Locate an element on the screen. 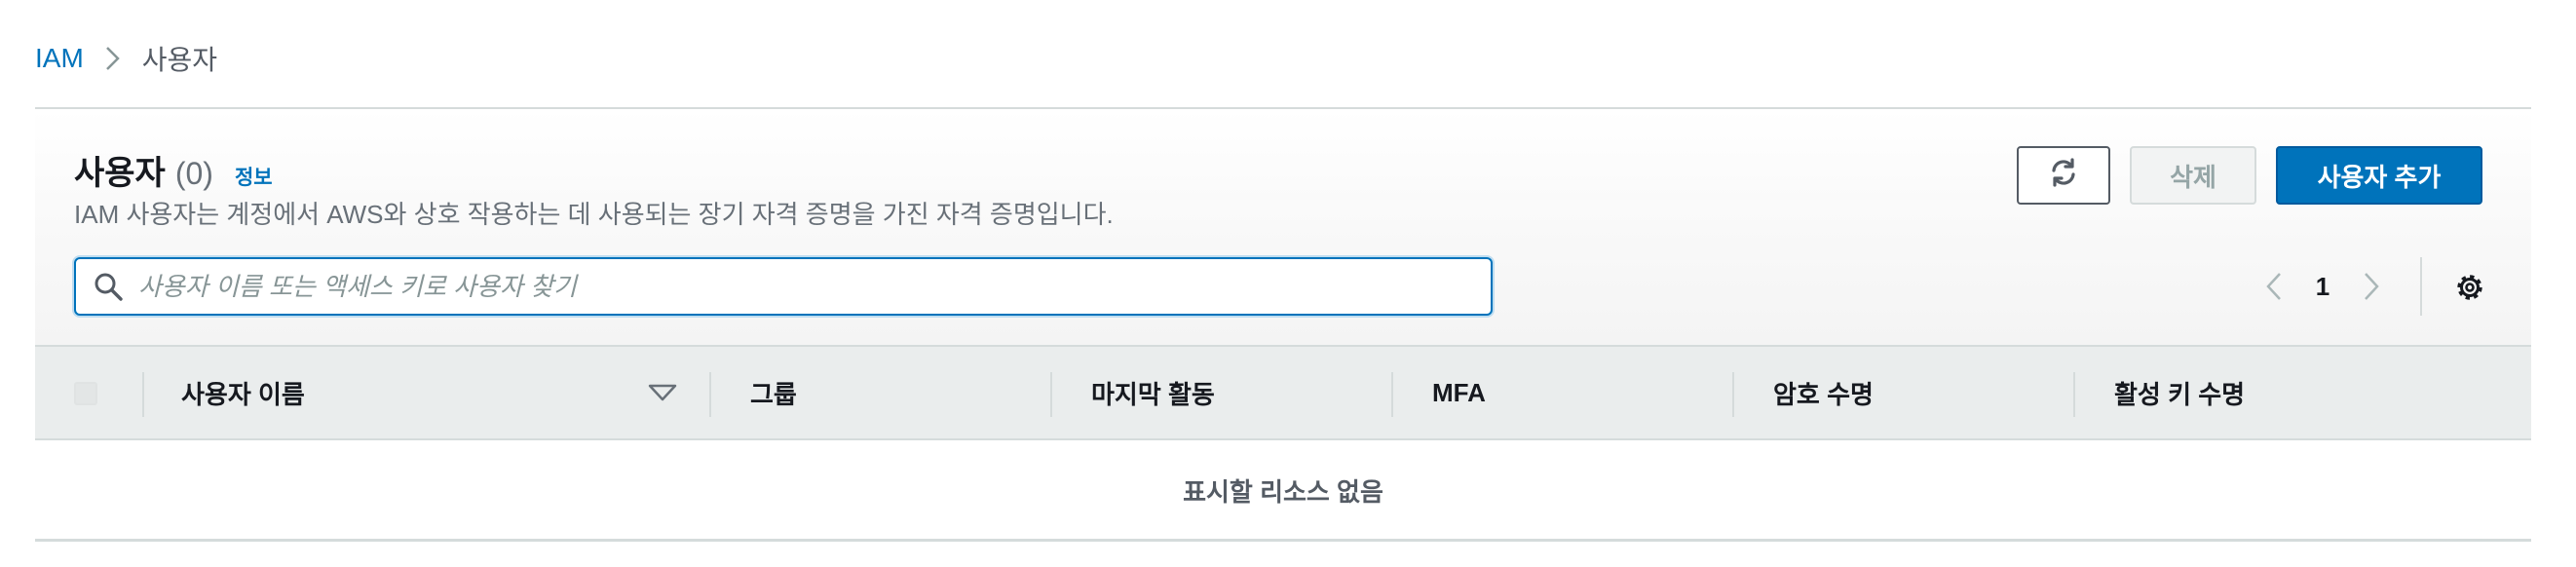 The height and width of the screenshot is (567, 2576). user-count: (0) is located at coordinates (193, 173).